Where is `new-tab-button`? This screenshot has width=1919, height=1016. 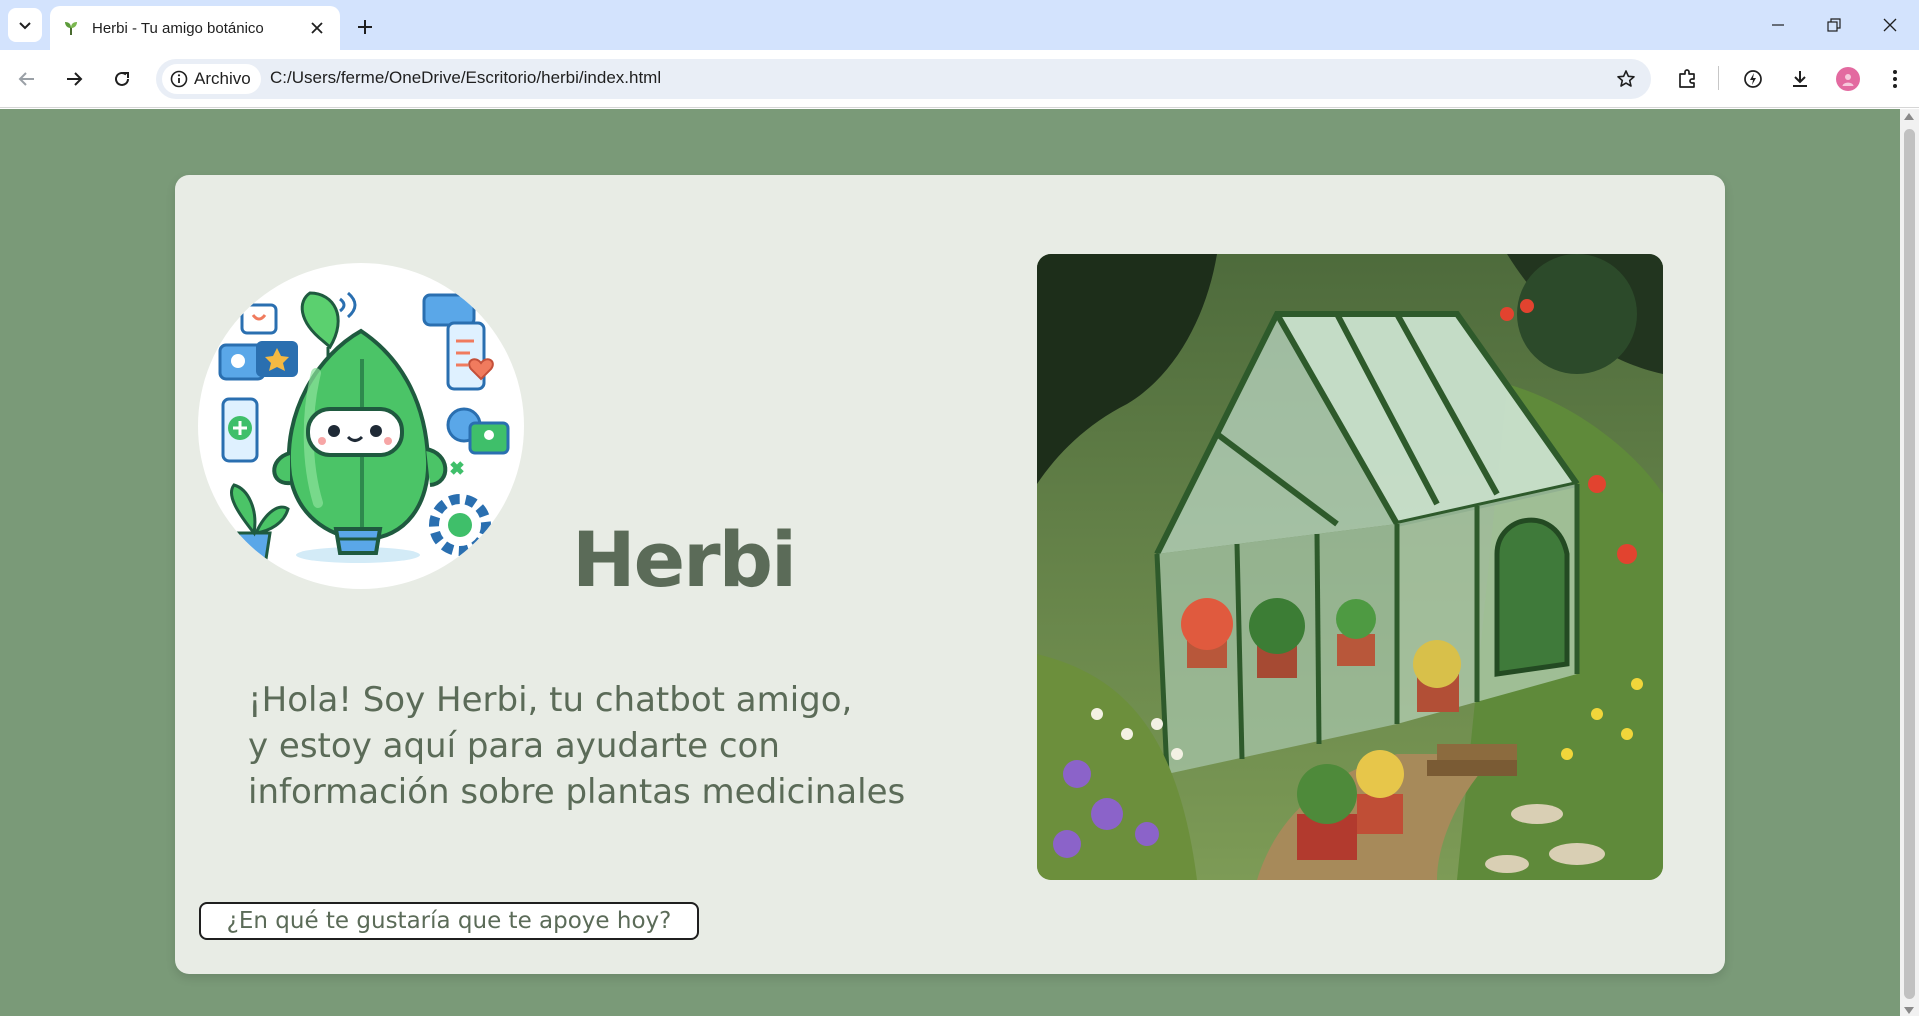 new-tab-button is located at coordinates (365, 27).